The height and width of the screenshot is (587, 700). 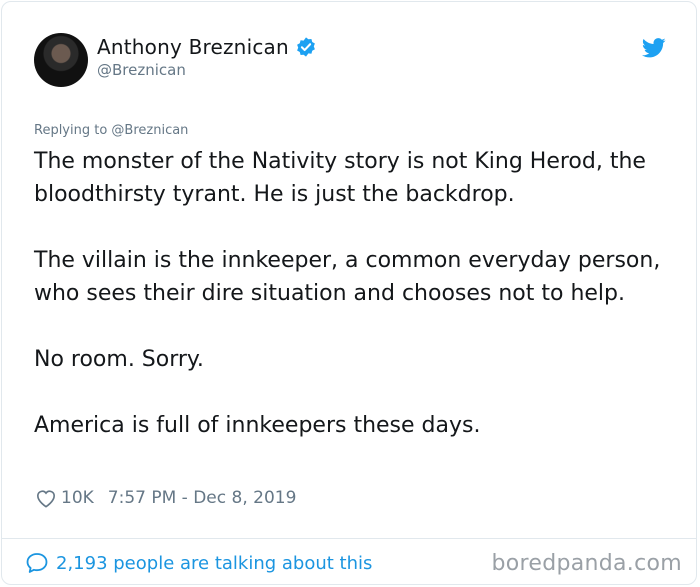 What do you see at coordinates (349, 538) in the screenshot?
I see `divider` at bounding box center [349, 538].